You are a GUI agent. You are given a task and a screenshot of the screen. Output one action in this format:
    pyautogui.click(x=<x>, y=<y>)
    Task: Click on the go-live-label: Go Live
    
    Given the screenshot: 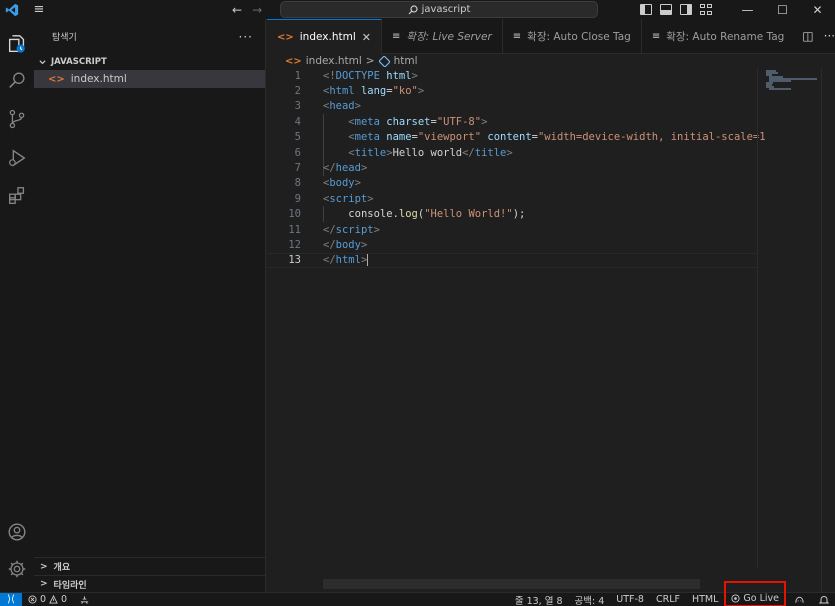 What is the action you would take?
    pyautogui.click(x=761, y=598)
    